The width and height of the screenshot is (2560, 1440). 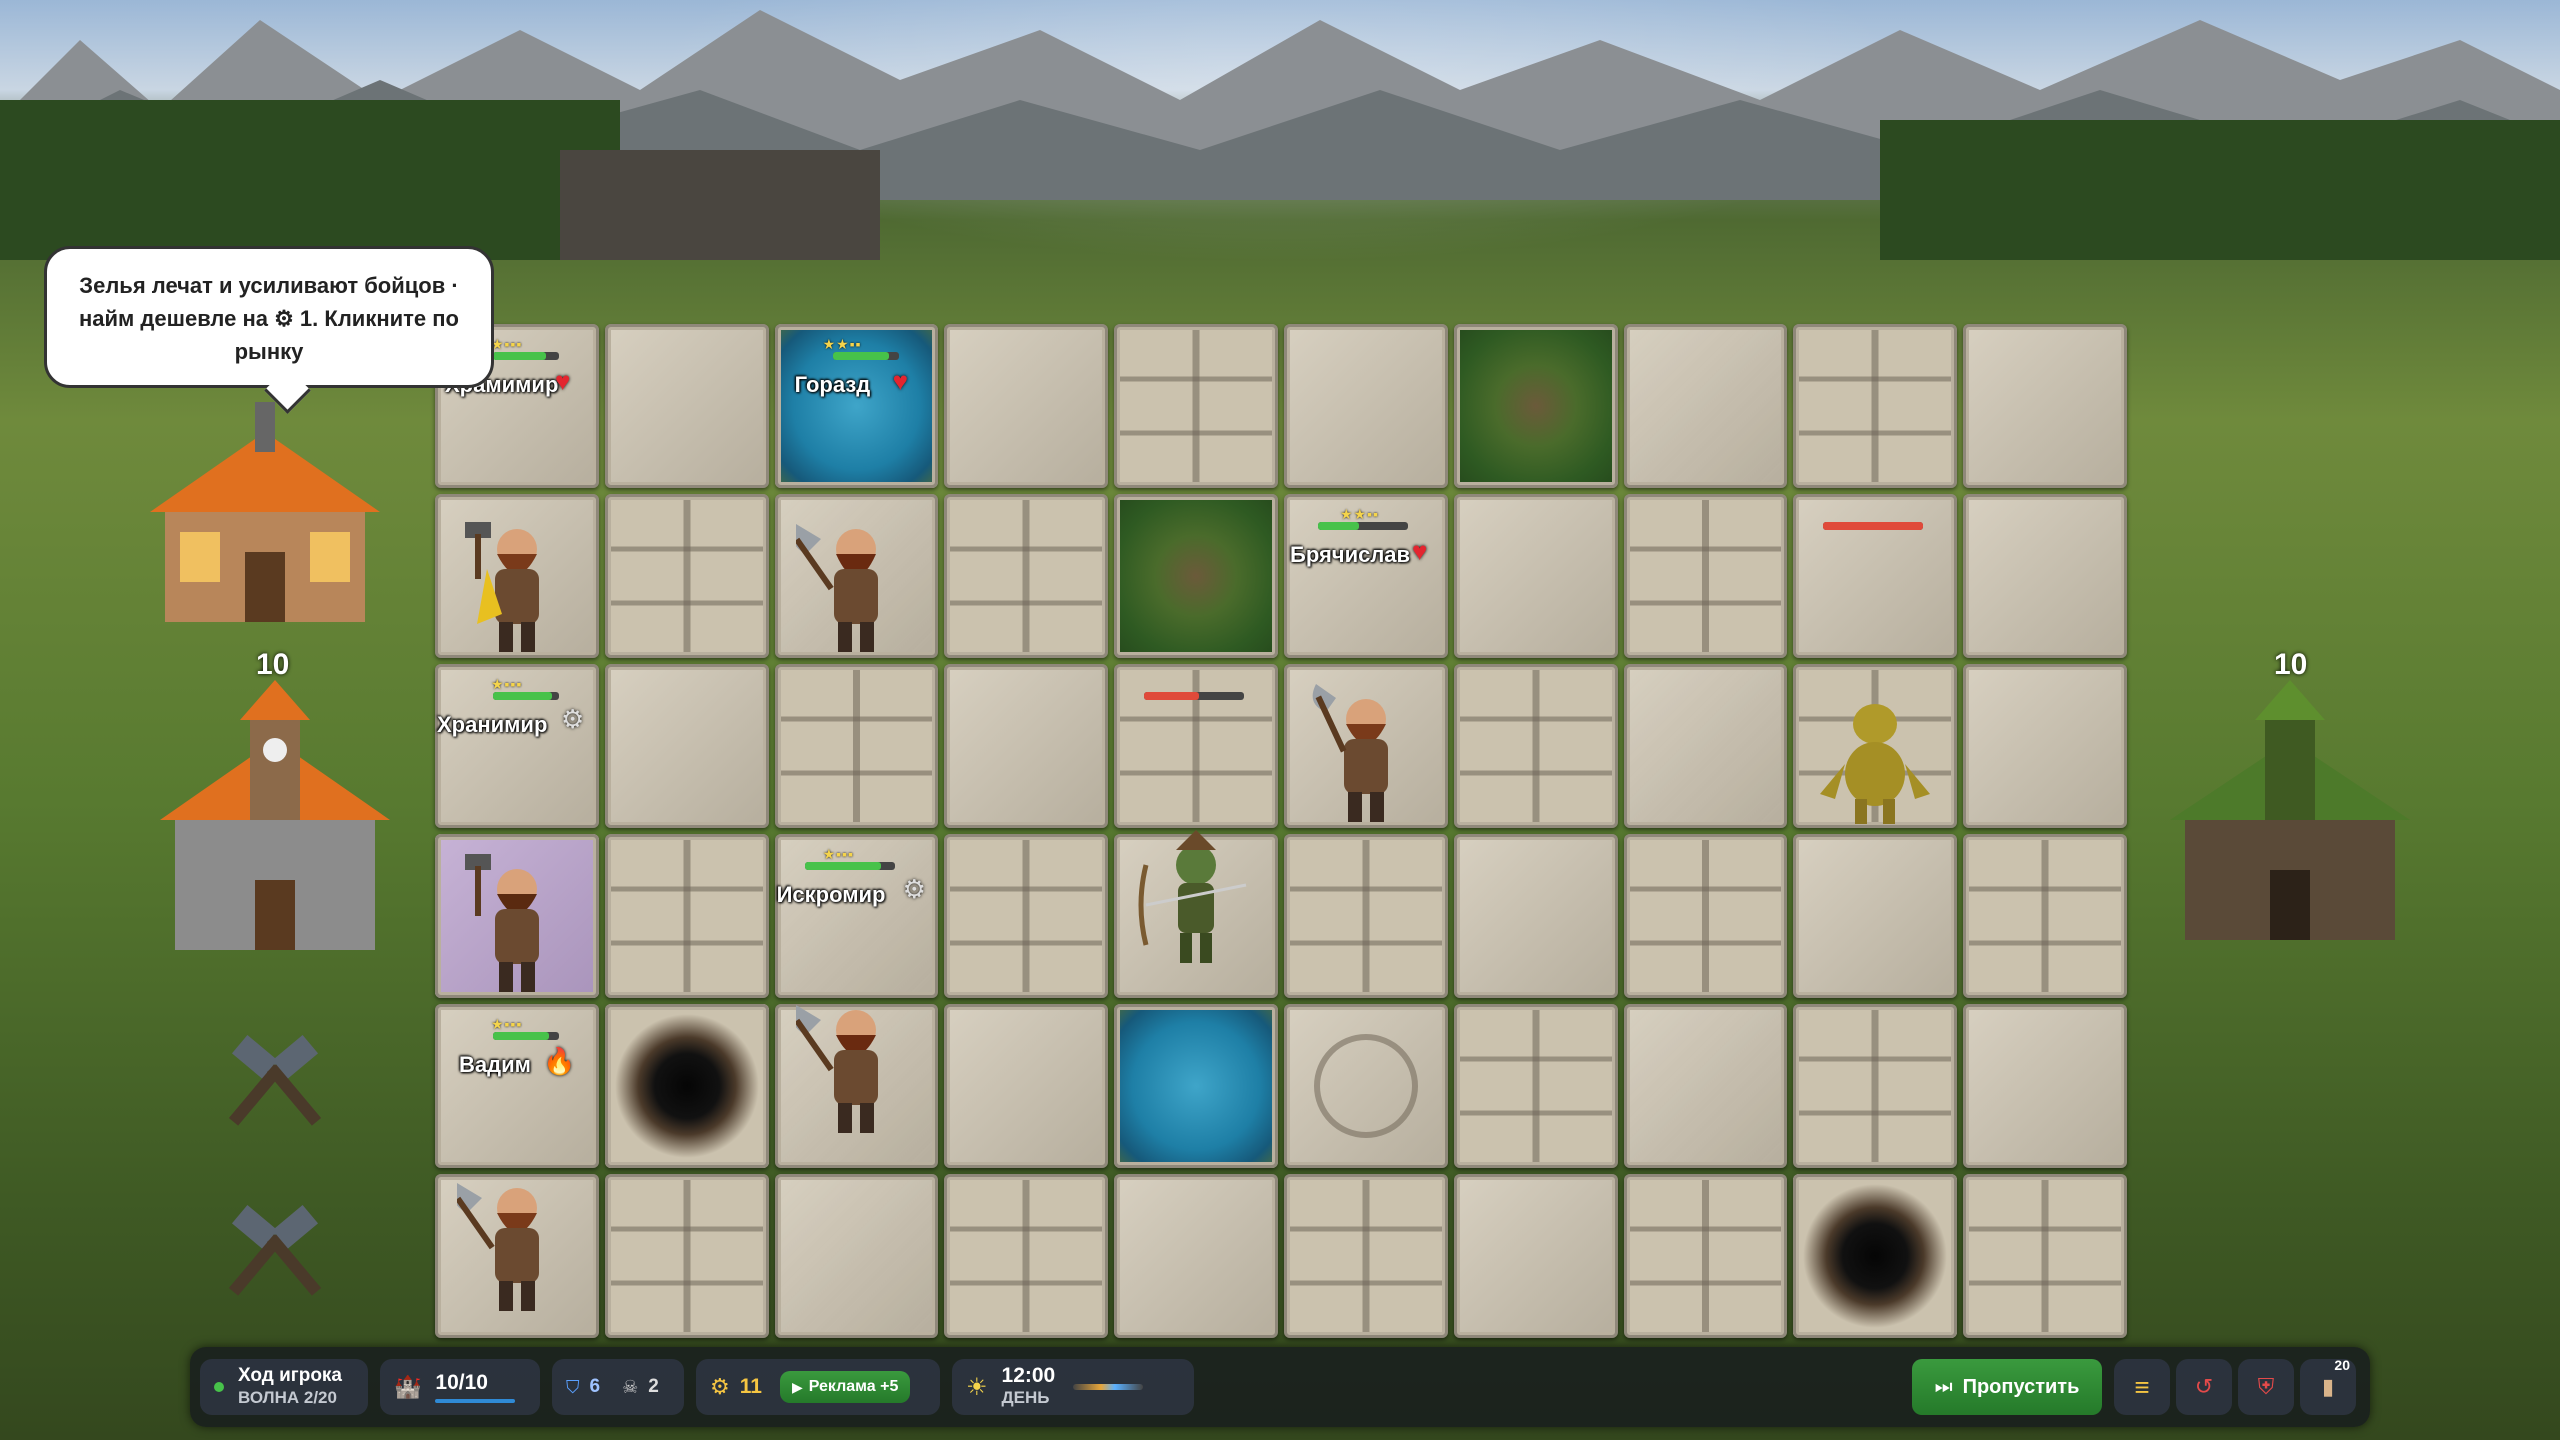 What do you see at coordinates (1875, 759) in the screenshot?
I see `goblin-enemy-unit` at bounding box center [1875, 759].